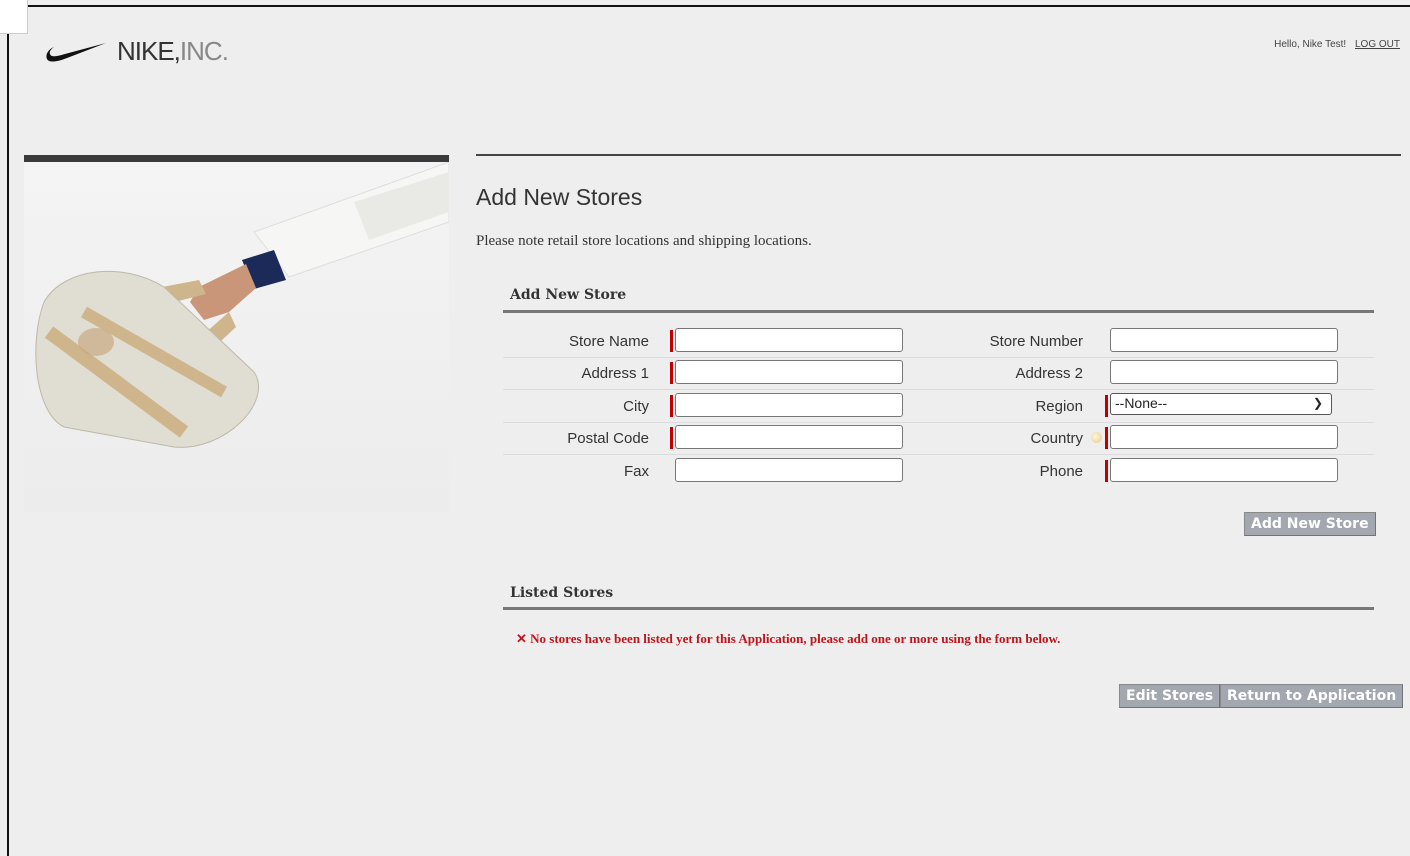 This screenshot has height=856, width=1410. I want to click on window-frame-top, so click(708, 6).